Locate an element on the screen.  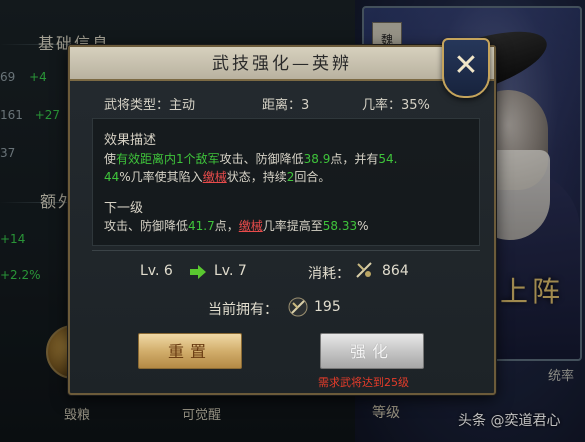
close-button: ✕ is located at coordinates (466, 68).